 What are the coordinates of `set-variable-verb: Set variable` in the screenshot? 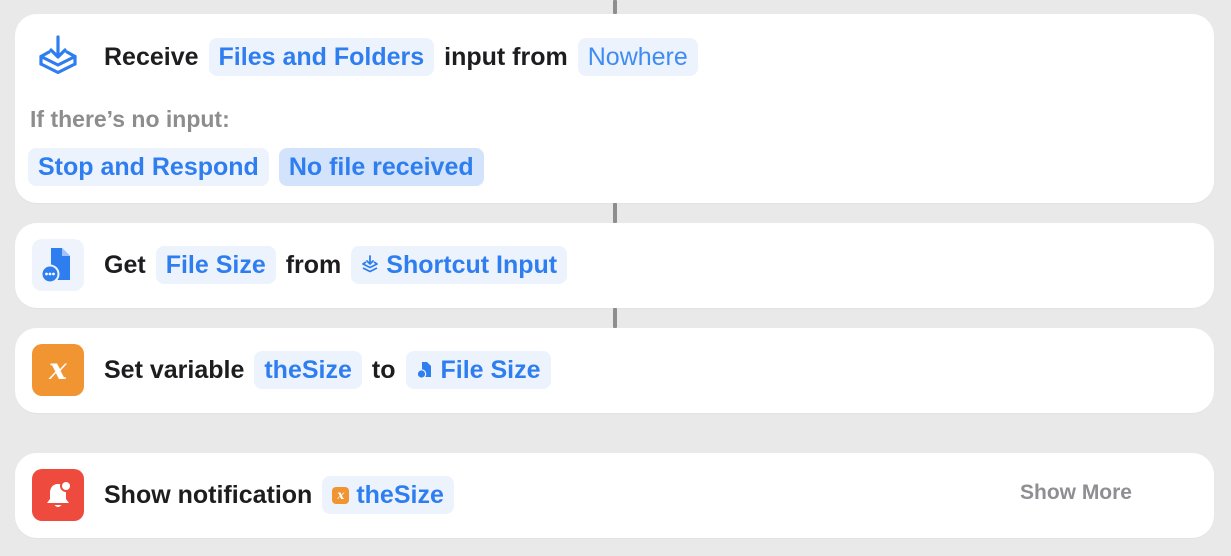 It's located at (174, 369).